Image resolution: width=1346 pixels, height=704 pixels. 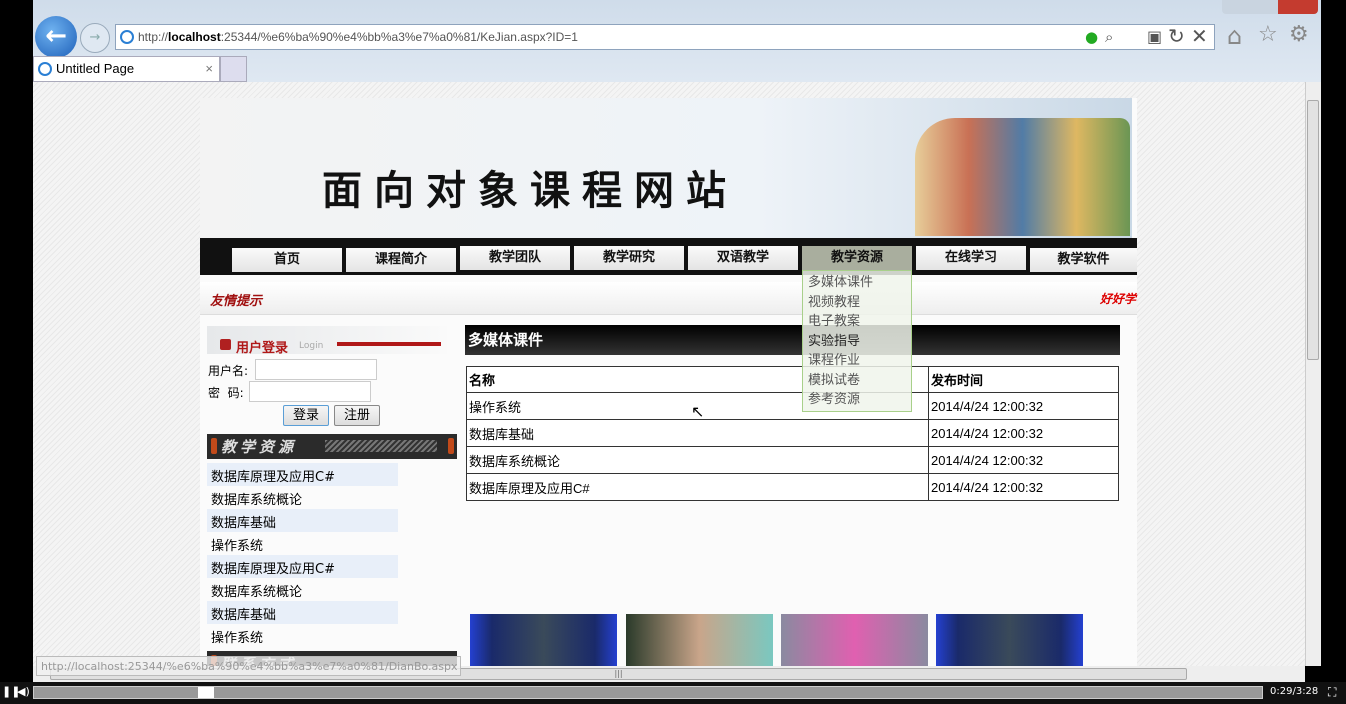 I want to click on courseware-name: 数据库原理及应用C#, so click(x=697, y=487).